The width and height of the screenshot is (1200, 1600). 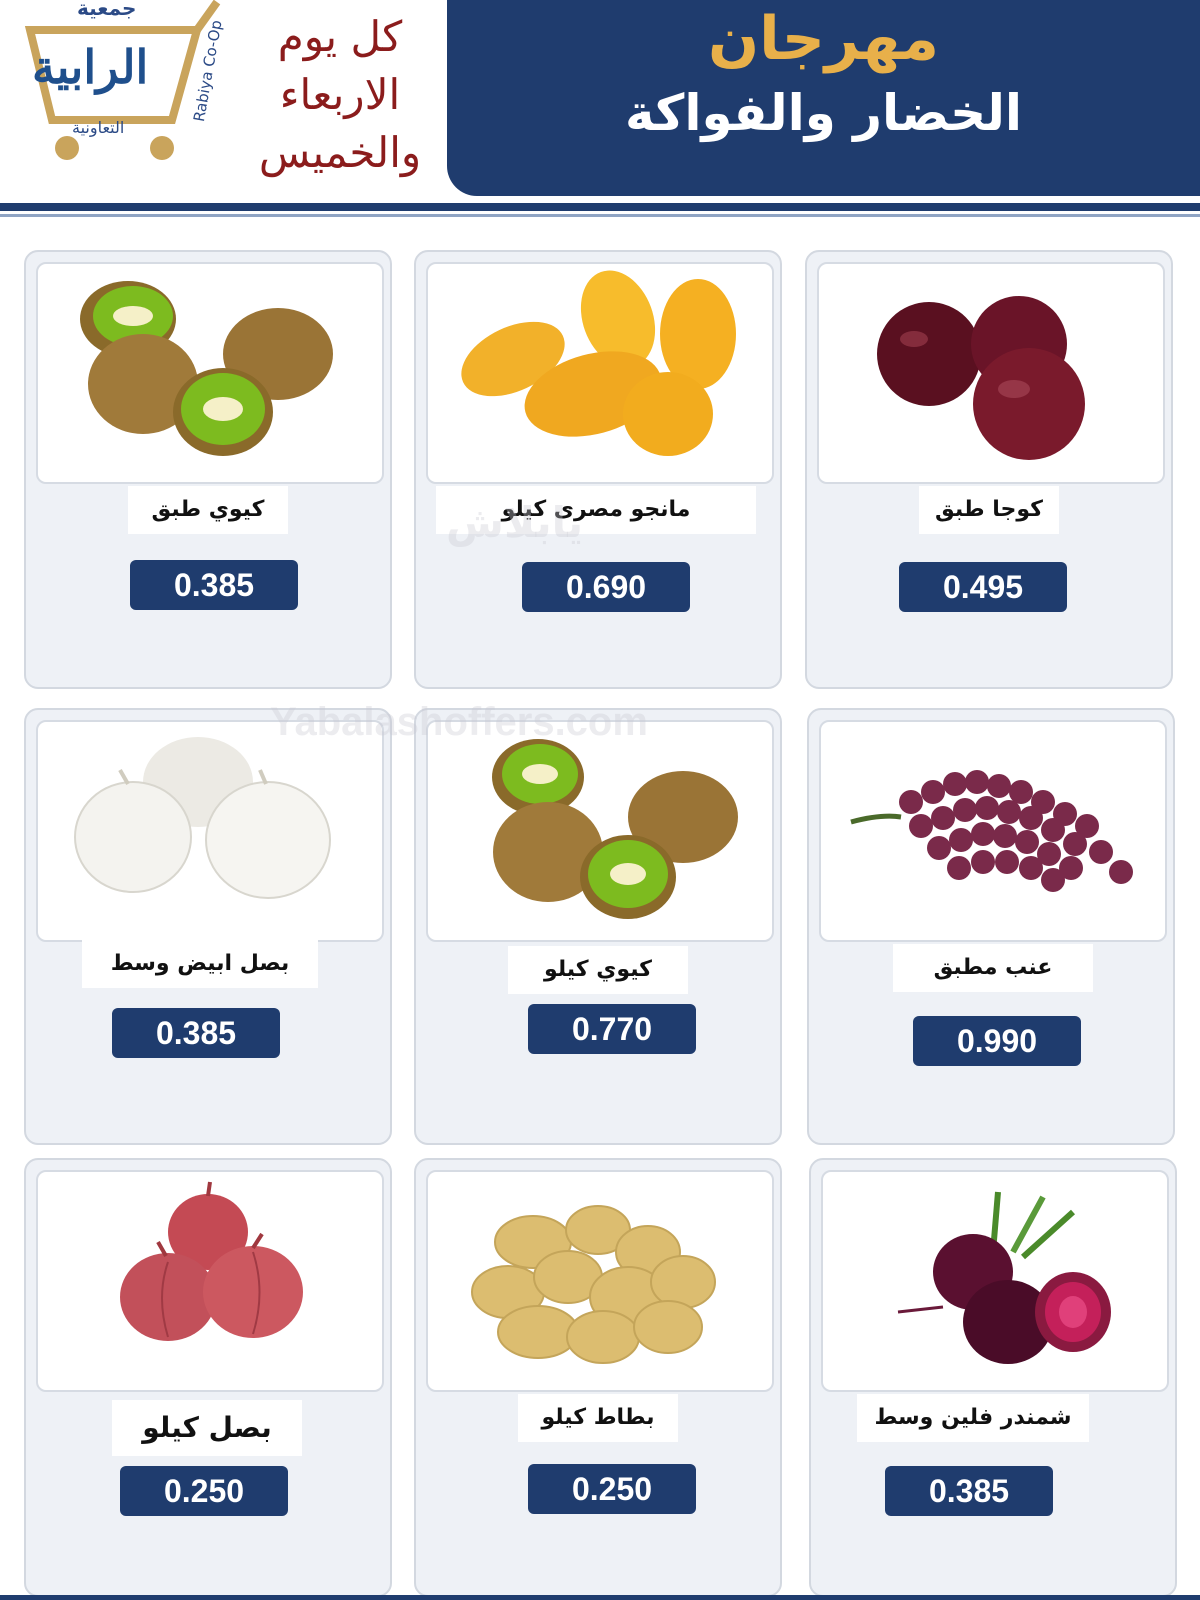 What do you see at coordinates (1004, 1277) in the screenshot?
I see `beetroot-icon` at bounding box center [1004, 1277].